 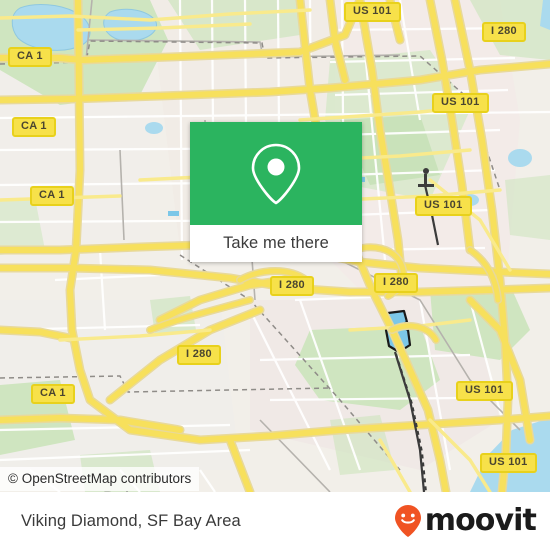 I want to click on shield-i-280-top: I 280, so click(x=504, y=32).